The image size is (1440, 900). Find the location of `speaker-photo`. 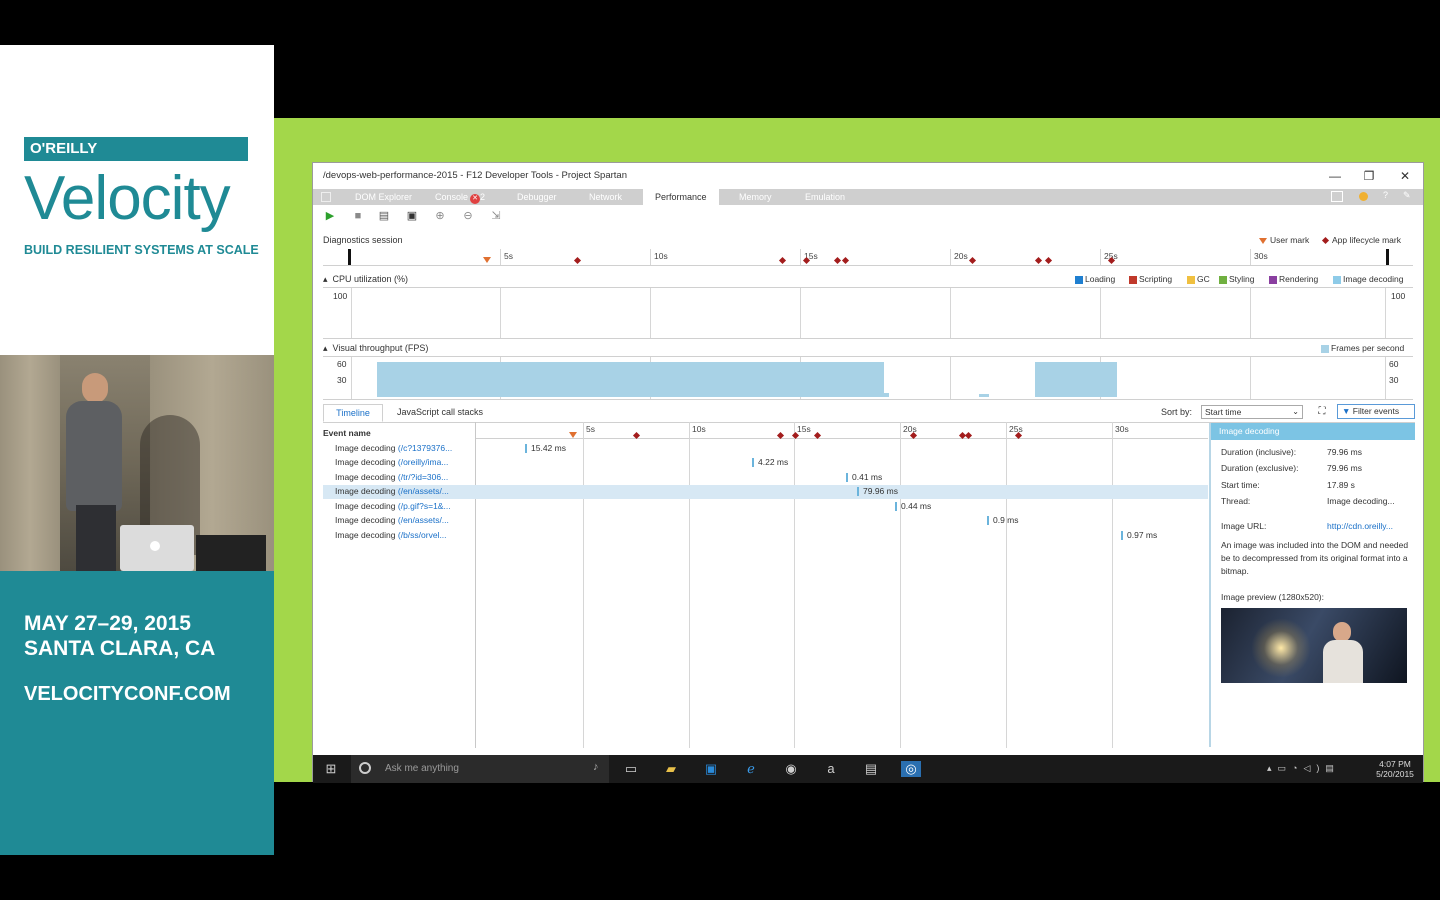

speaker-photo is located at coordinates (137, 463).